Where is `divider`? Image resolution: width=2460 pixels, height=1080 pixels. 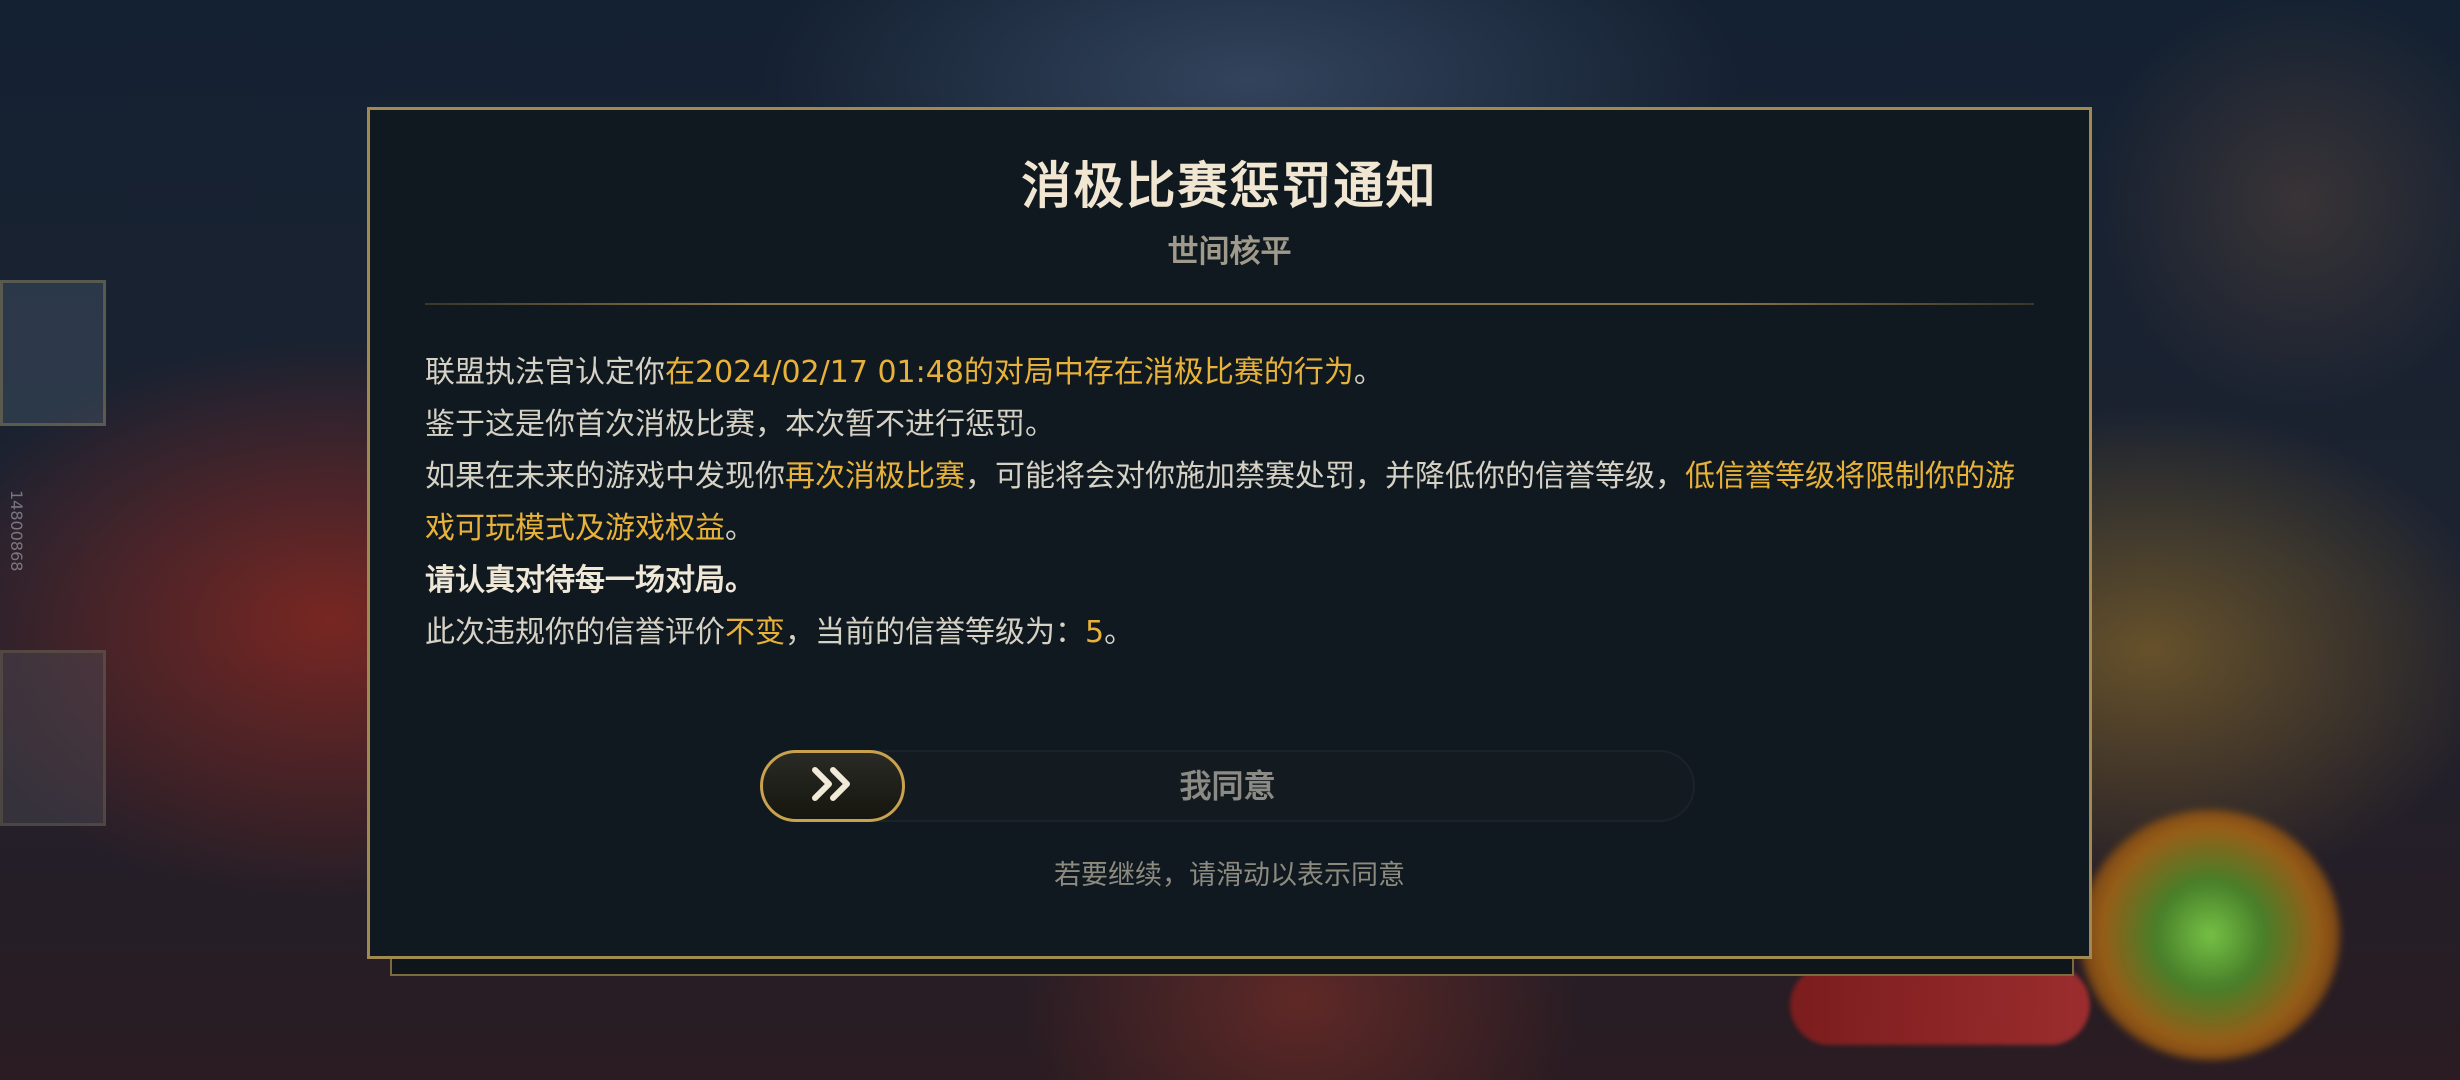
divider is located at coordinates (1229, 304).